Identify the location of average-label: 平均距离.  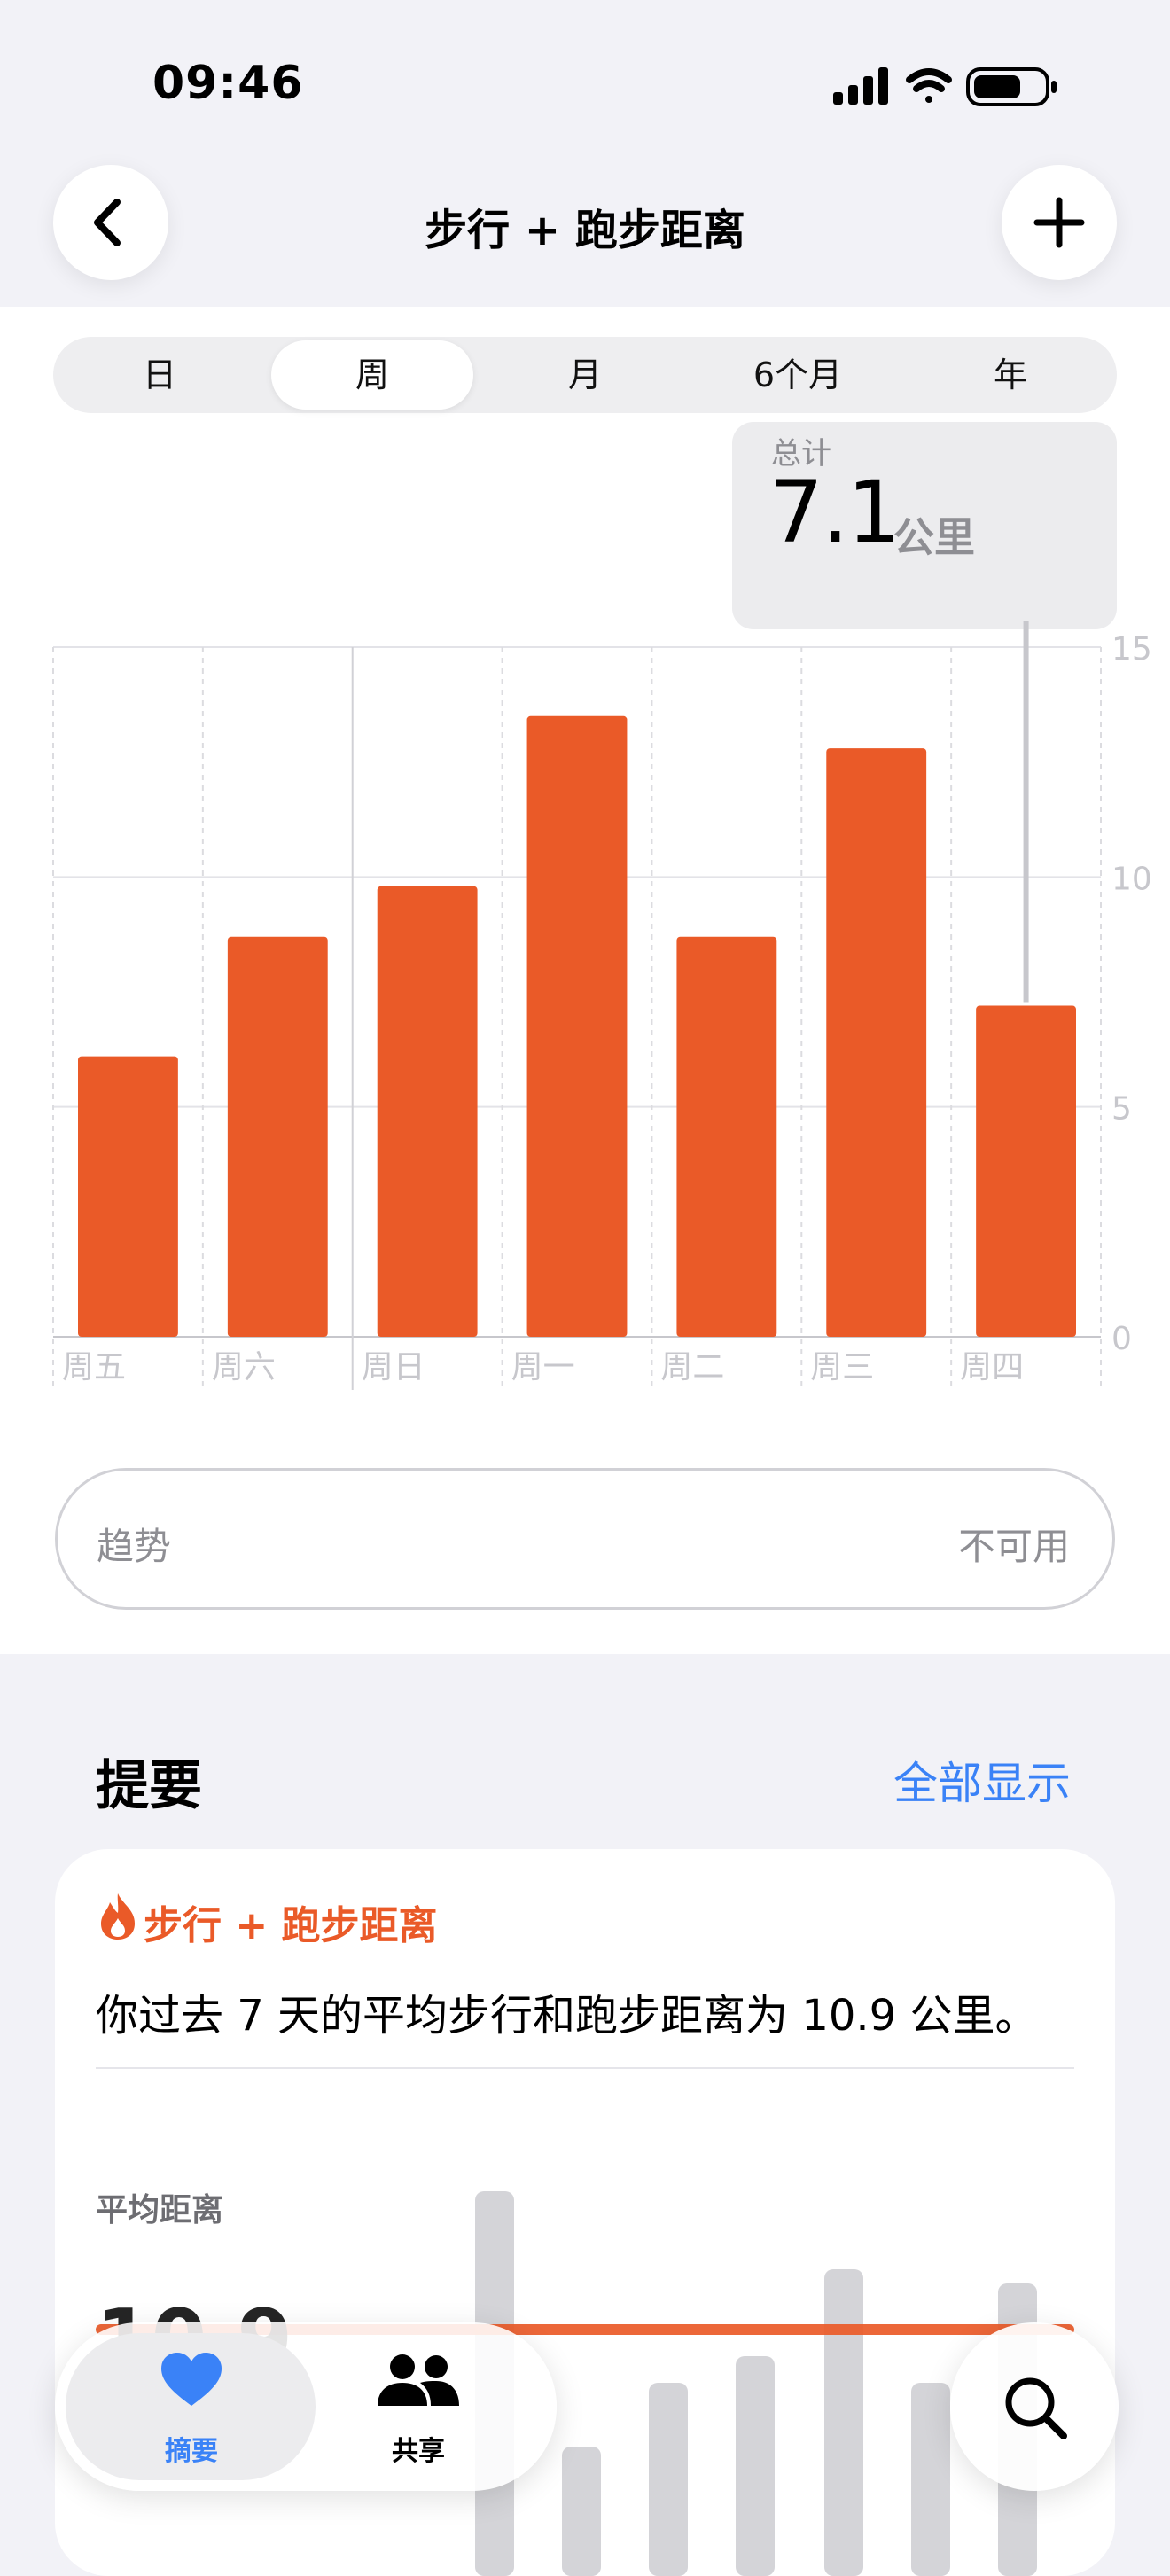
(160, 2210).